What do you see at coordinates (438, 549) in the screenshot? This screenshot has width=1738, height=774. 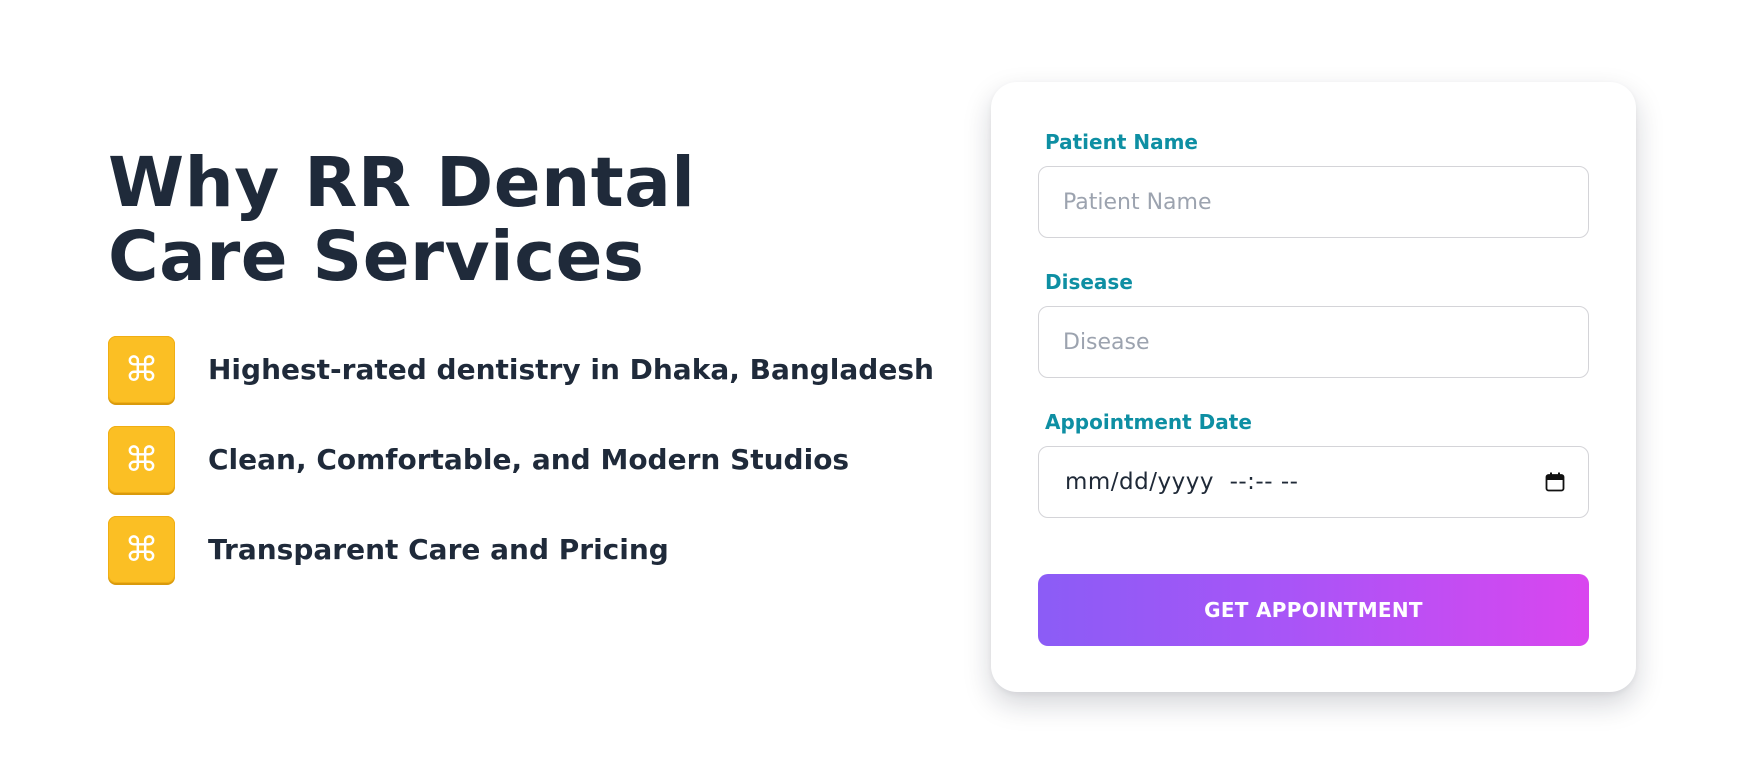 I see `feature-text: Transparent Care and Pricing` at bounding box center [438, 549].